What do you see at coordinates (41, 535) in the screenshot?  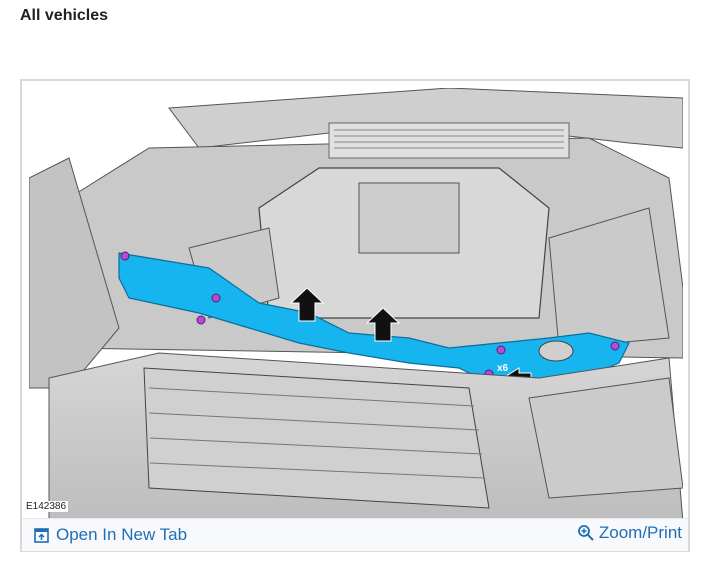 I see `open-new-tab-icon` at bounding box center [41, 535].